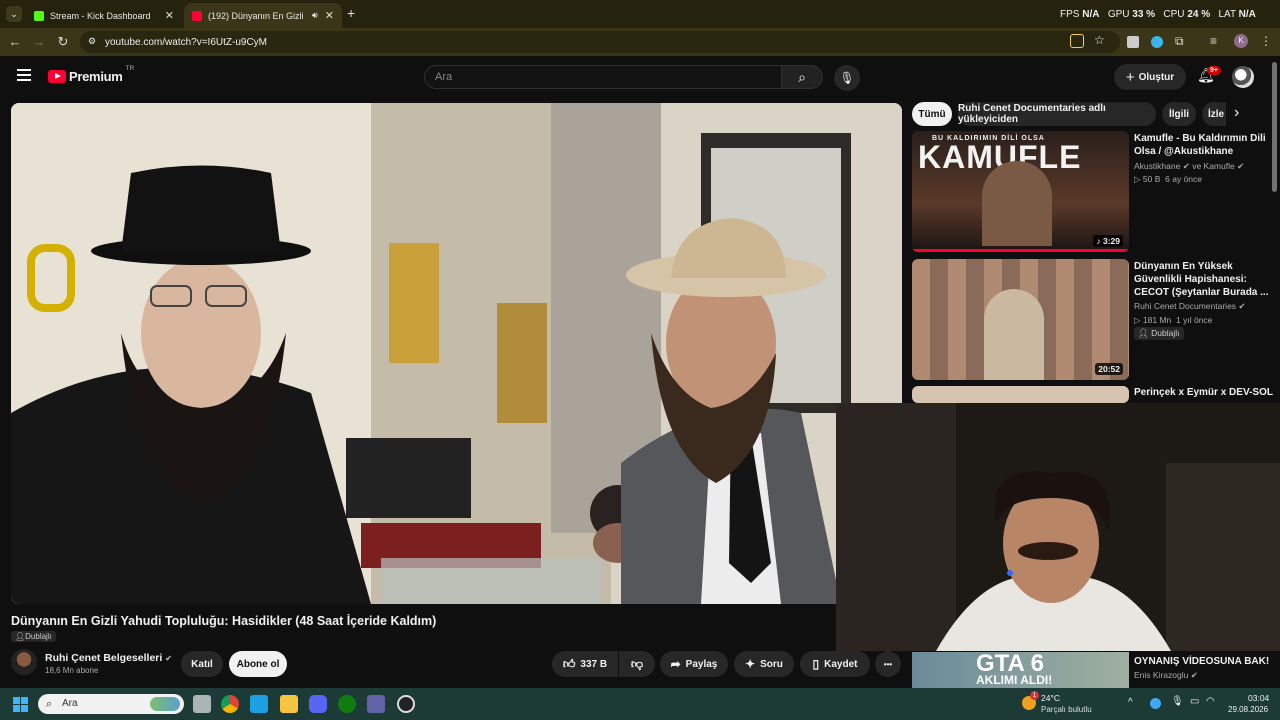  What do you see at coordinates (1189, 166) in the screenshot?
I see `recommendation-channel: Akustikhane ✔ ve Kamufle ✔` at bounding box center [1189, 166].